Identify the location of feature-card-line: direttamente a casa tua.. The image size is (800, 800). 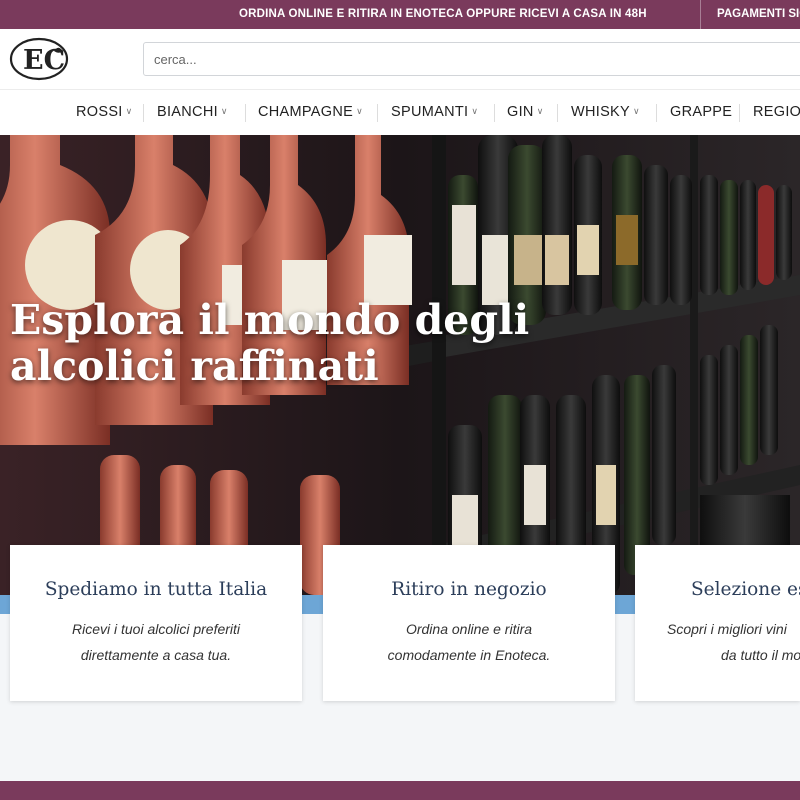
(156, 655).